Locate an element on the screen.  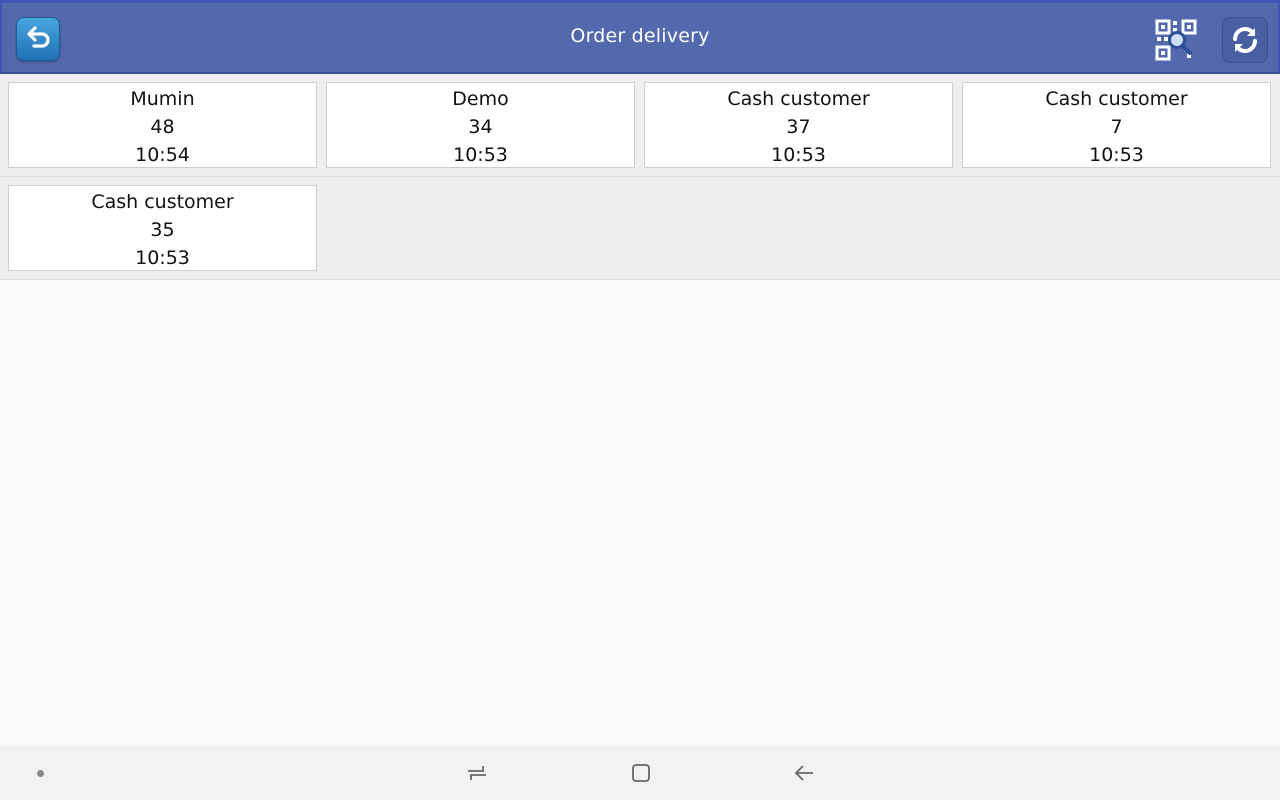
refresh-button is located at coordinates (1245, 40).